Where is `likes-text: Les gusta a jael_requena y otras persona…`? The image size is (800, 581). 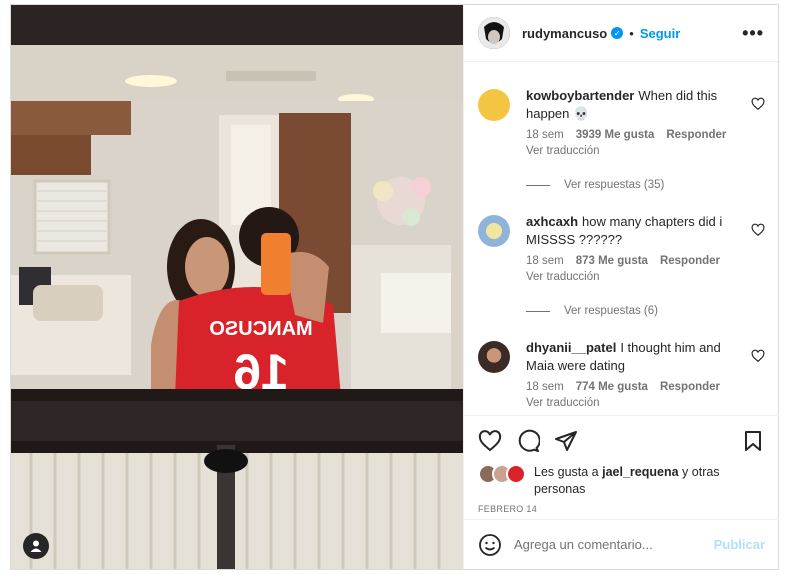
likes-text: Les gusta a jael_requena y otras persona… is located at coordinates (649, 481).